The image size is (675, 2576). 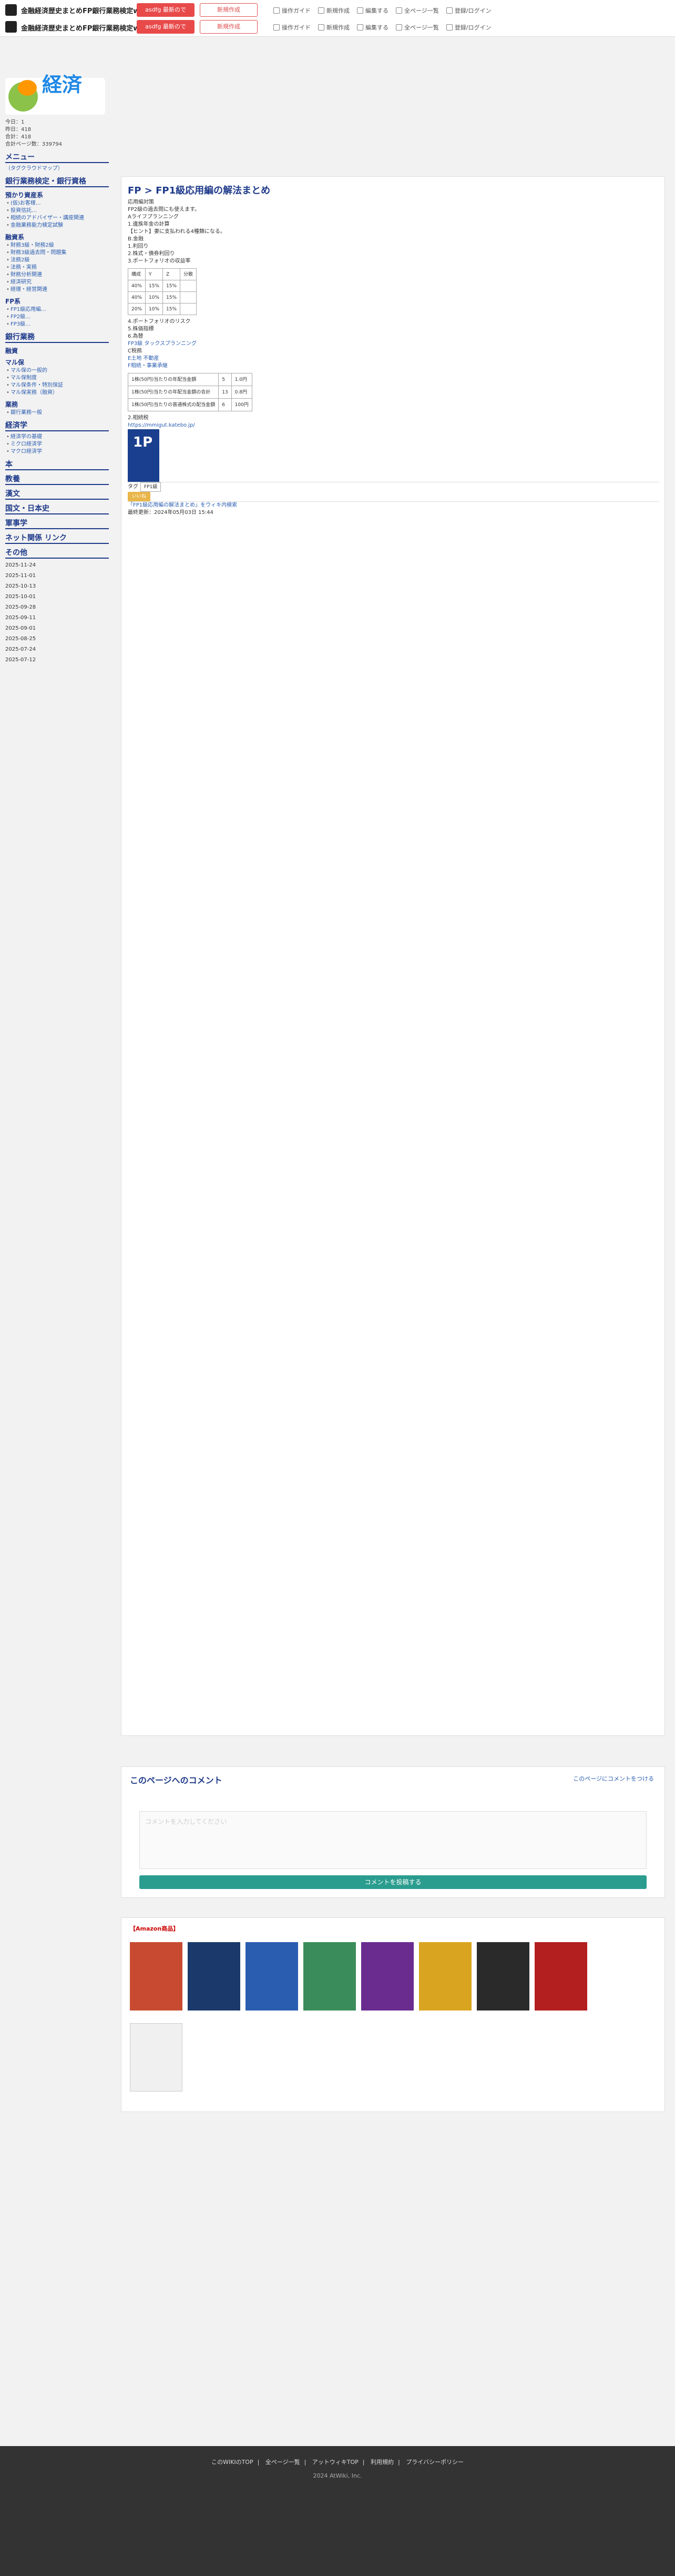 I want to click on table-cell: 分散, so click(x=188, y=274).